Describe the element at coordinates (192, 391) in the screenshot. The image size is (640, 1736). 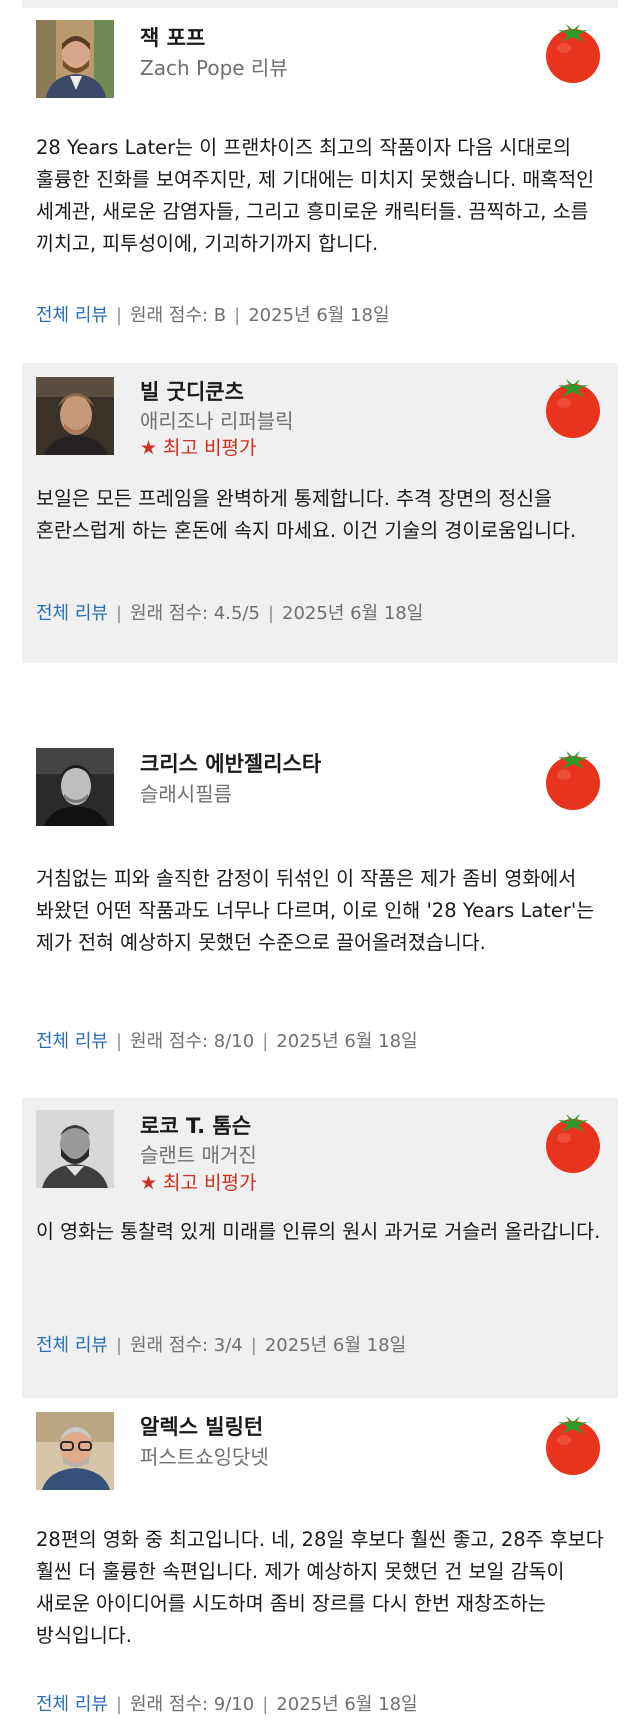
I see `critic-name: 빌 굿디쿤츠` at that location.